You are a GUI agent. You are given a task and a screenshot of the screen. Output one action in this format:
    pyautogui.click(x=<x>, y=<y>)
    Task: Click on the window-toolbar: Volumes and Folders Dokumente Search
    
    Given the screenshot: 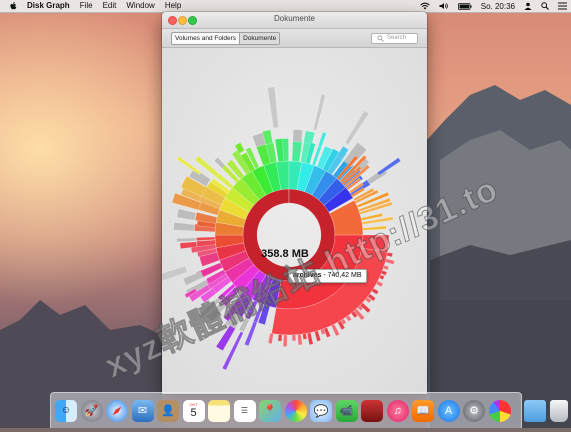 What is the action you would take?
    pyautogui.click(x=294, y=38)
    